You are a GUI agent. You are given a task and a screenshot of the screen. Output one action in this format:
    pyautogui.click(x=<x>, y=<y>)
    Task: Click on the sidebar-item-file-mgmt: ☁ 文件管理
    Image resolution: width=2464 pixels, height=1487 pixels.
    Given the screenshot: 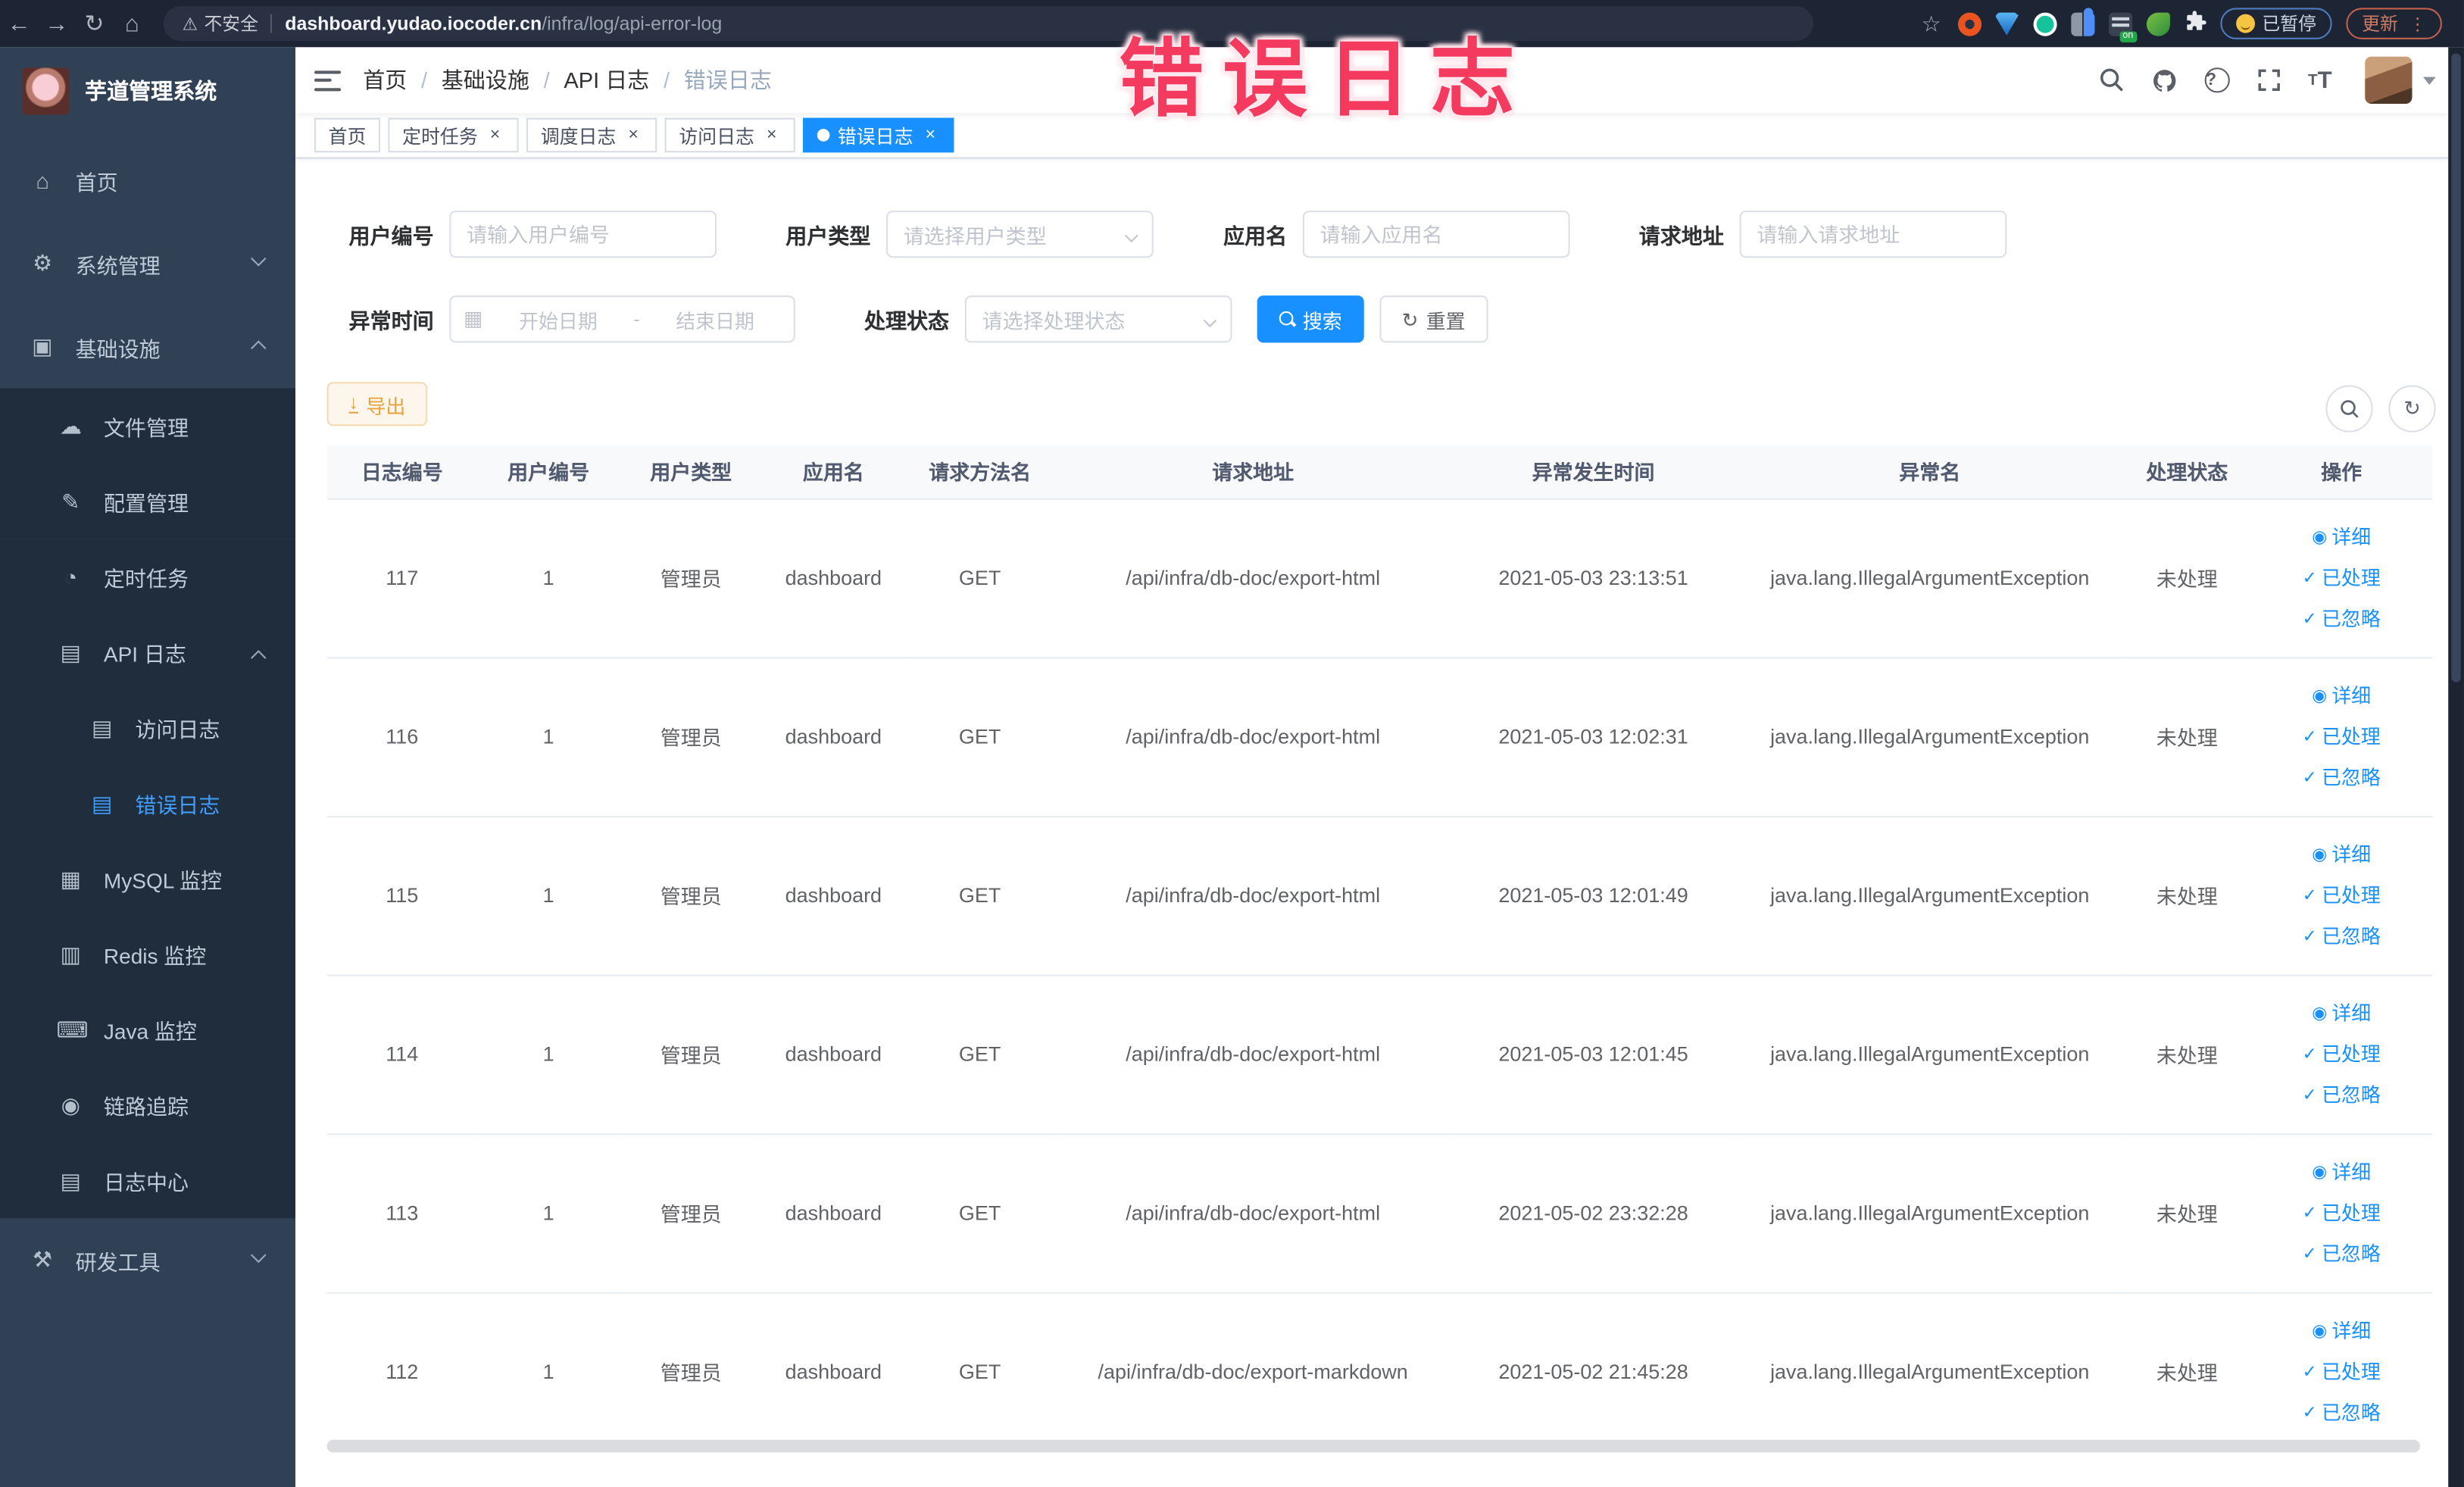 What is the action you would take?
    pyautogui.click(x=148, y=426)
    